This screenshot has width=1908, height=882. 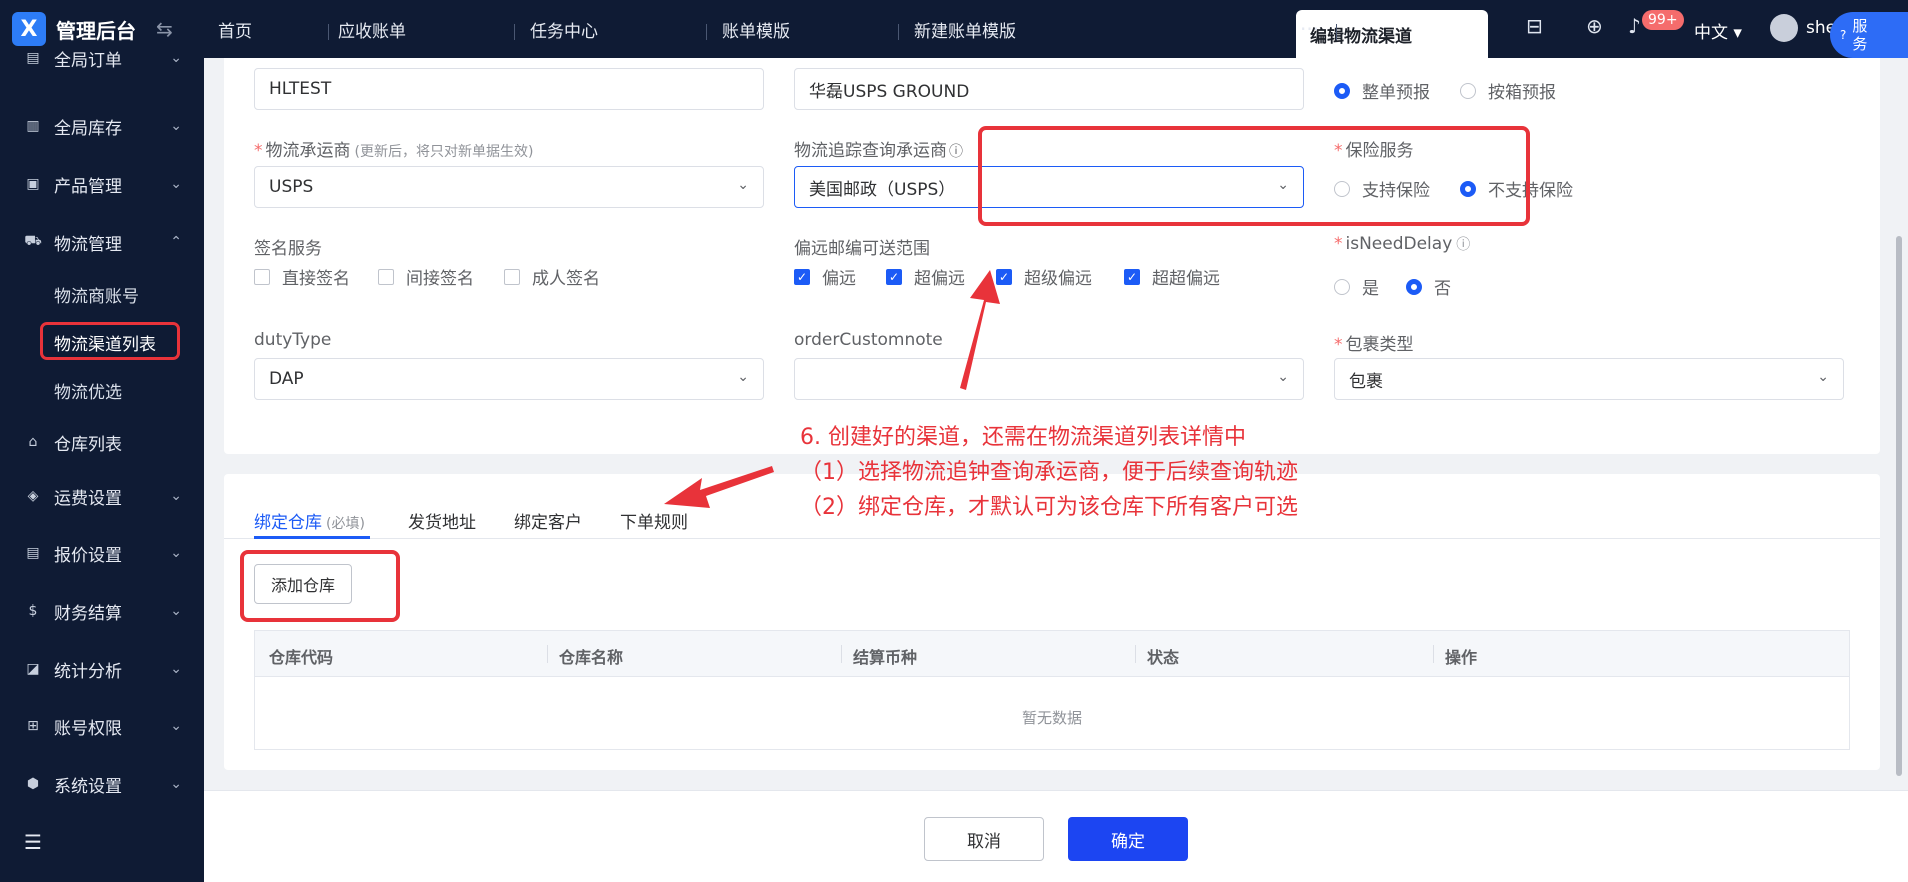 I want to click on tab-edit-channel: 编辑物流渠道, so click(x=1392, y=34).